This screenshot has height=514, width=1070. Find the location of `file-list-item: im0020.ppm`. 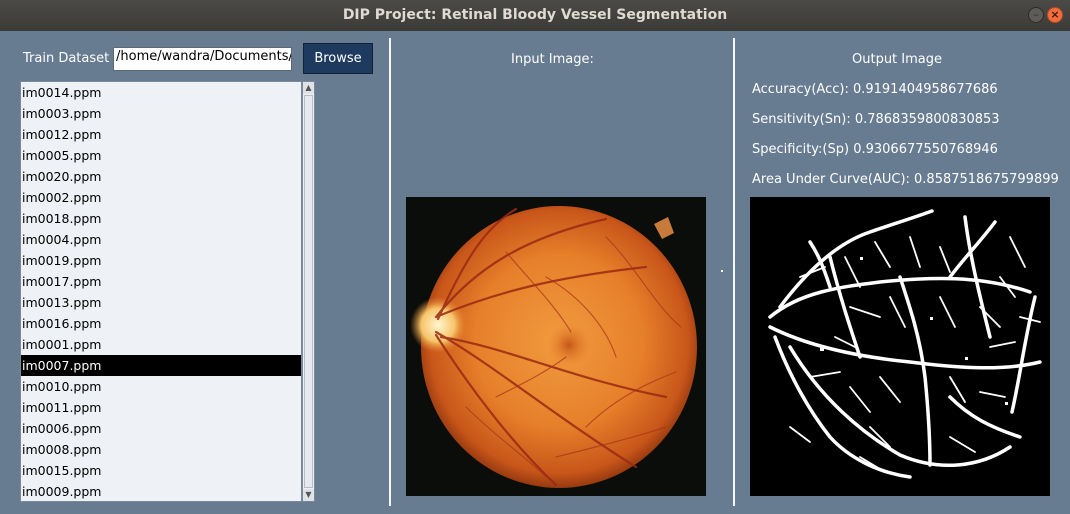

file-list-item: im0020.ppm is located at coordinates (161, 176).